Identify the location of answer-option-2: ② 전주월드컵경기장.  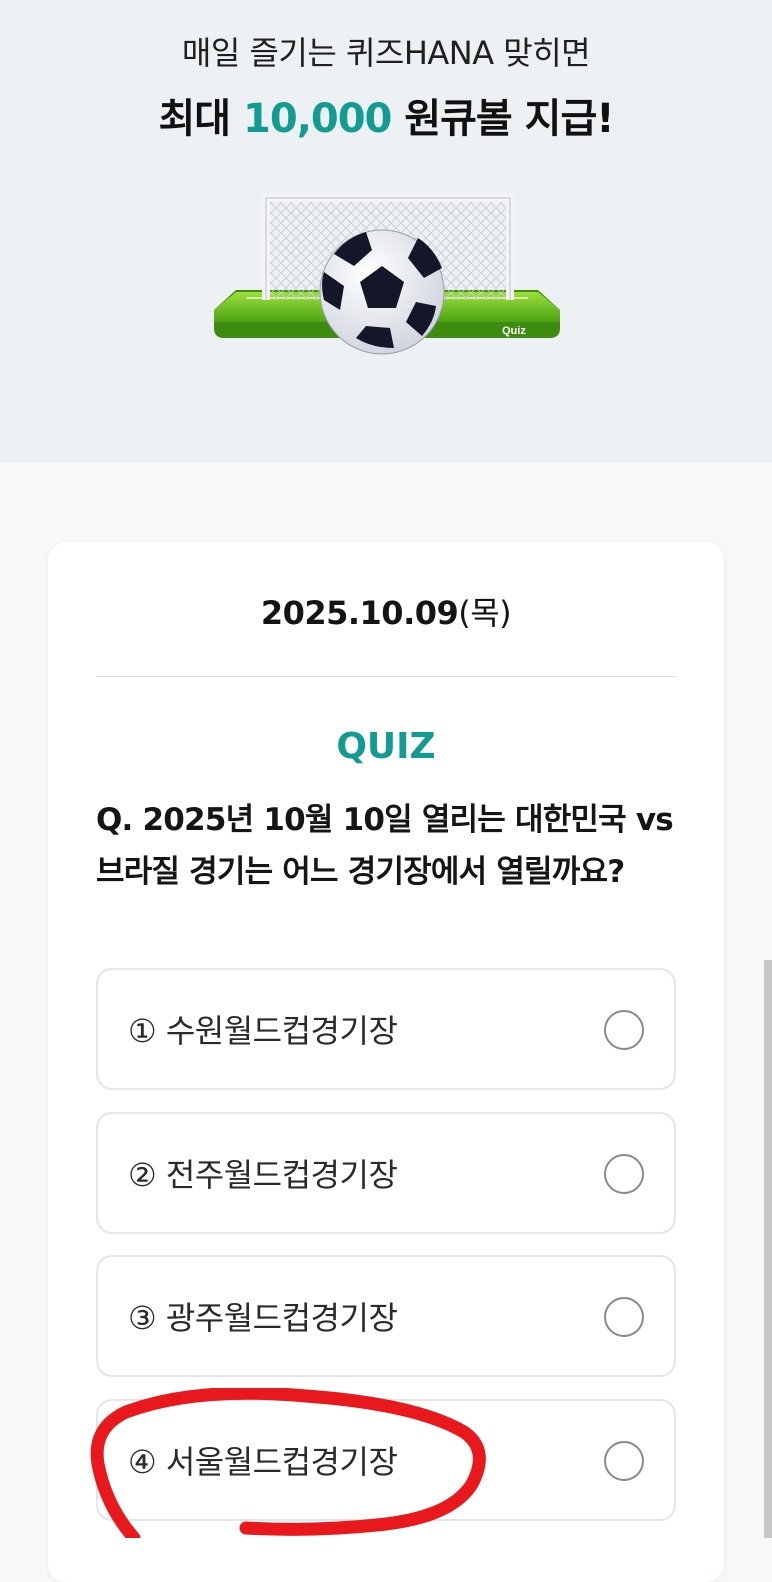
(386, 1173).